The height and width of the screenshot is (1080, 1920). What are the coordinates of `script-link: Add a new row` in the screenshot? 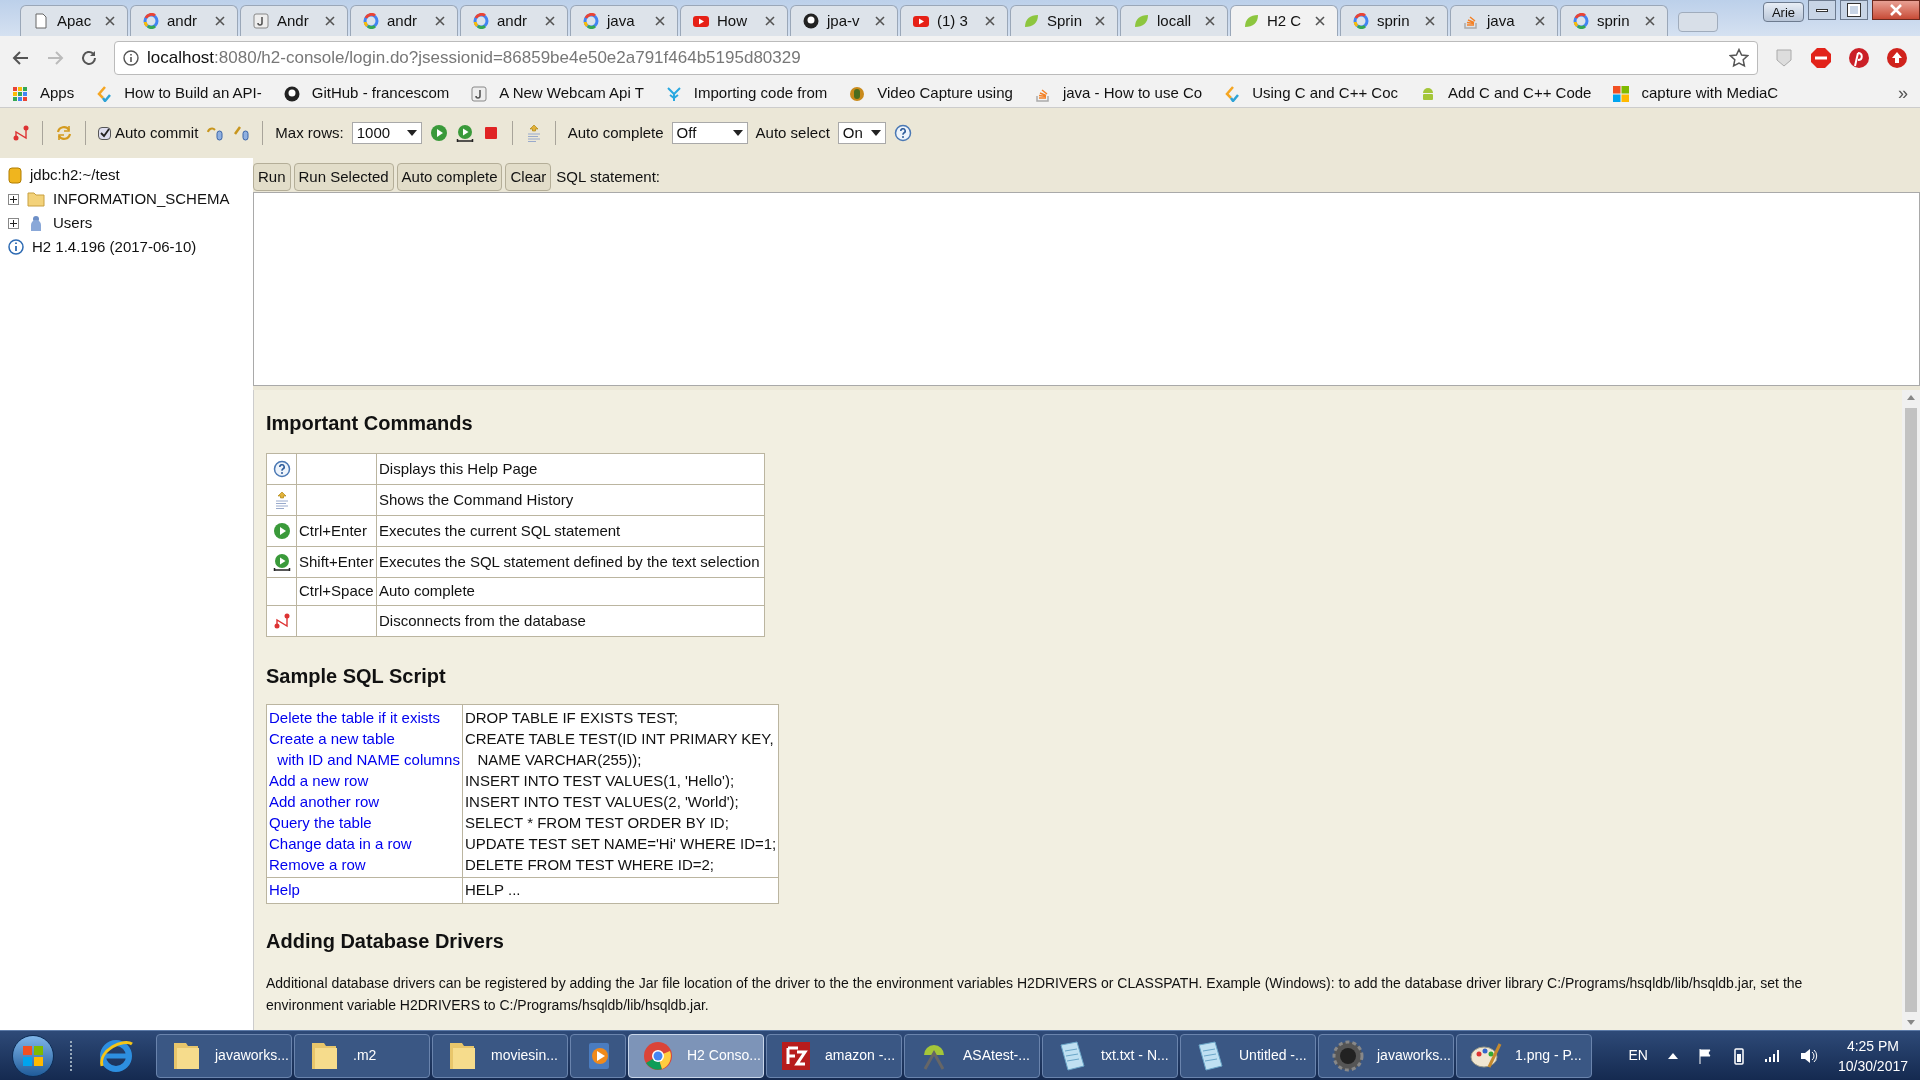 It's located at (319, 780).